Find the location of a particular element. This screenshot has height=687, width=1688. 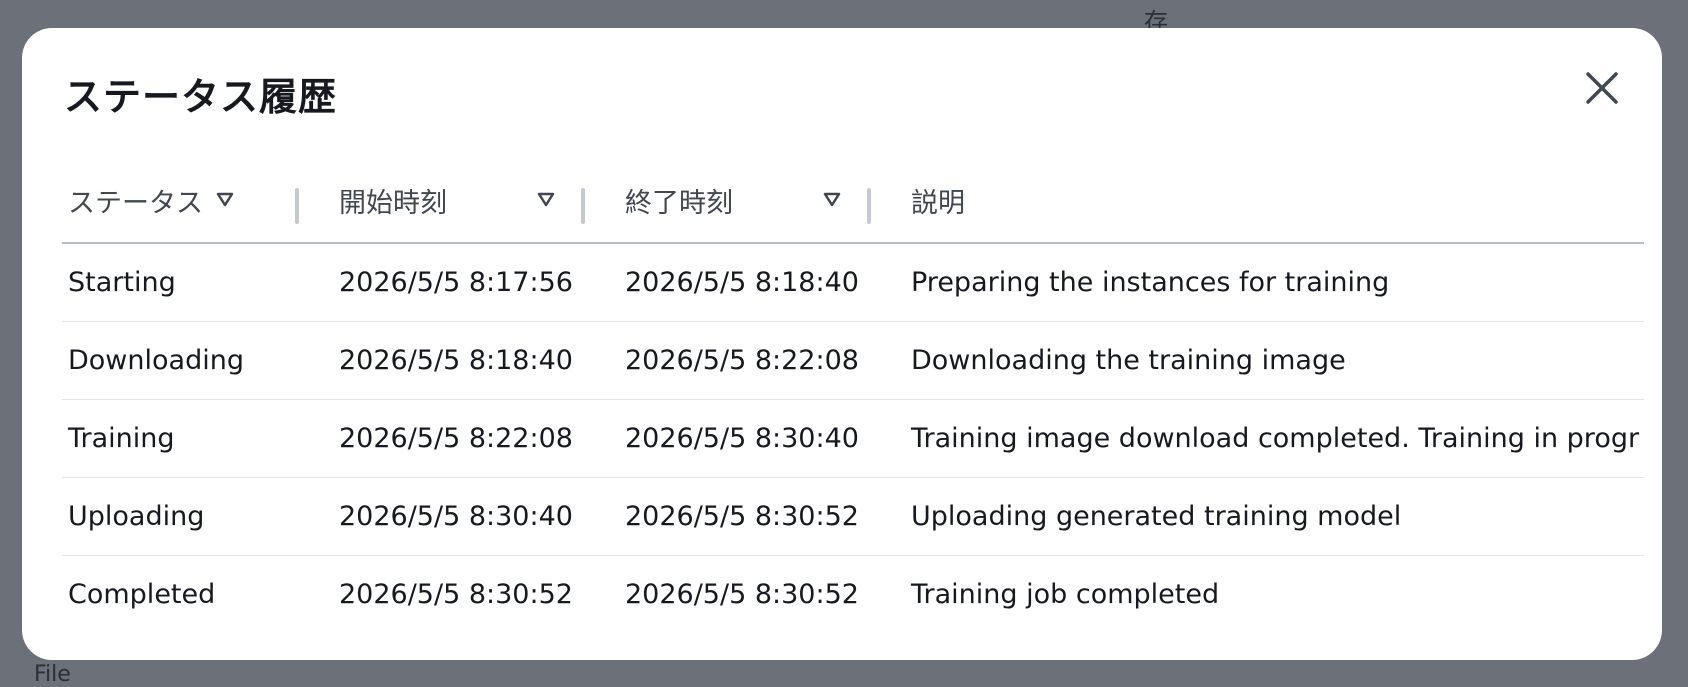

column-header-description: 説明 is located at coordinates (1257, 201).